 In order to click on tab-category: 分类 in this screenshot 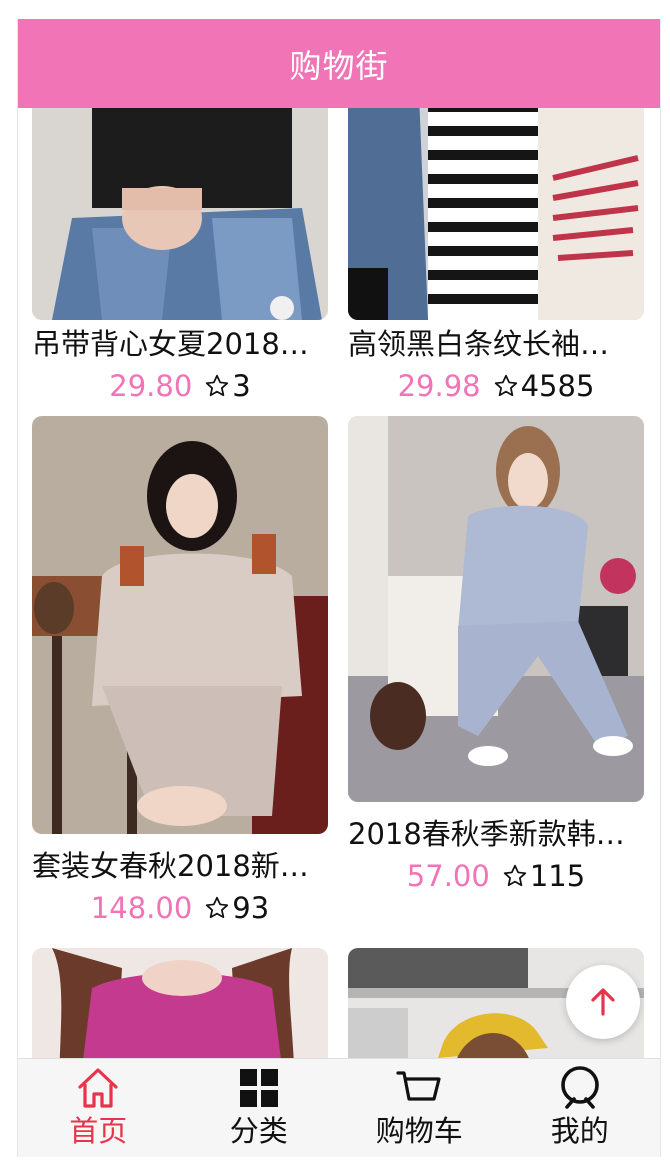, I will do `click(259, 1108)`.